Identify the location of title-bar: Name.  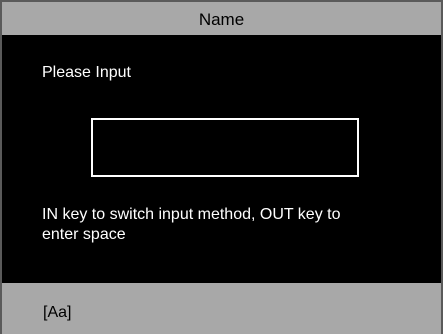
(221, 18).